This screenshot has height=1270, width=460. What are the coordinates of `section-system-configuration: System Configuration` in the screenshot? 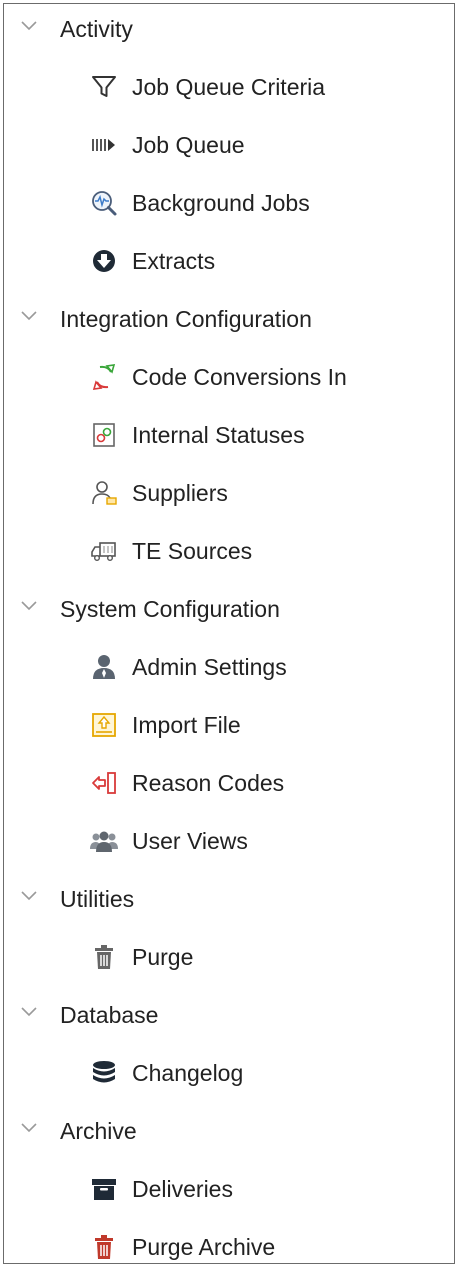 It's located at (224, 608).